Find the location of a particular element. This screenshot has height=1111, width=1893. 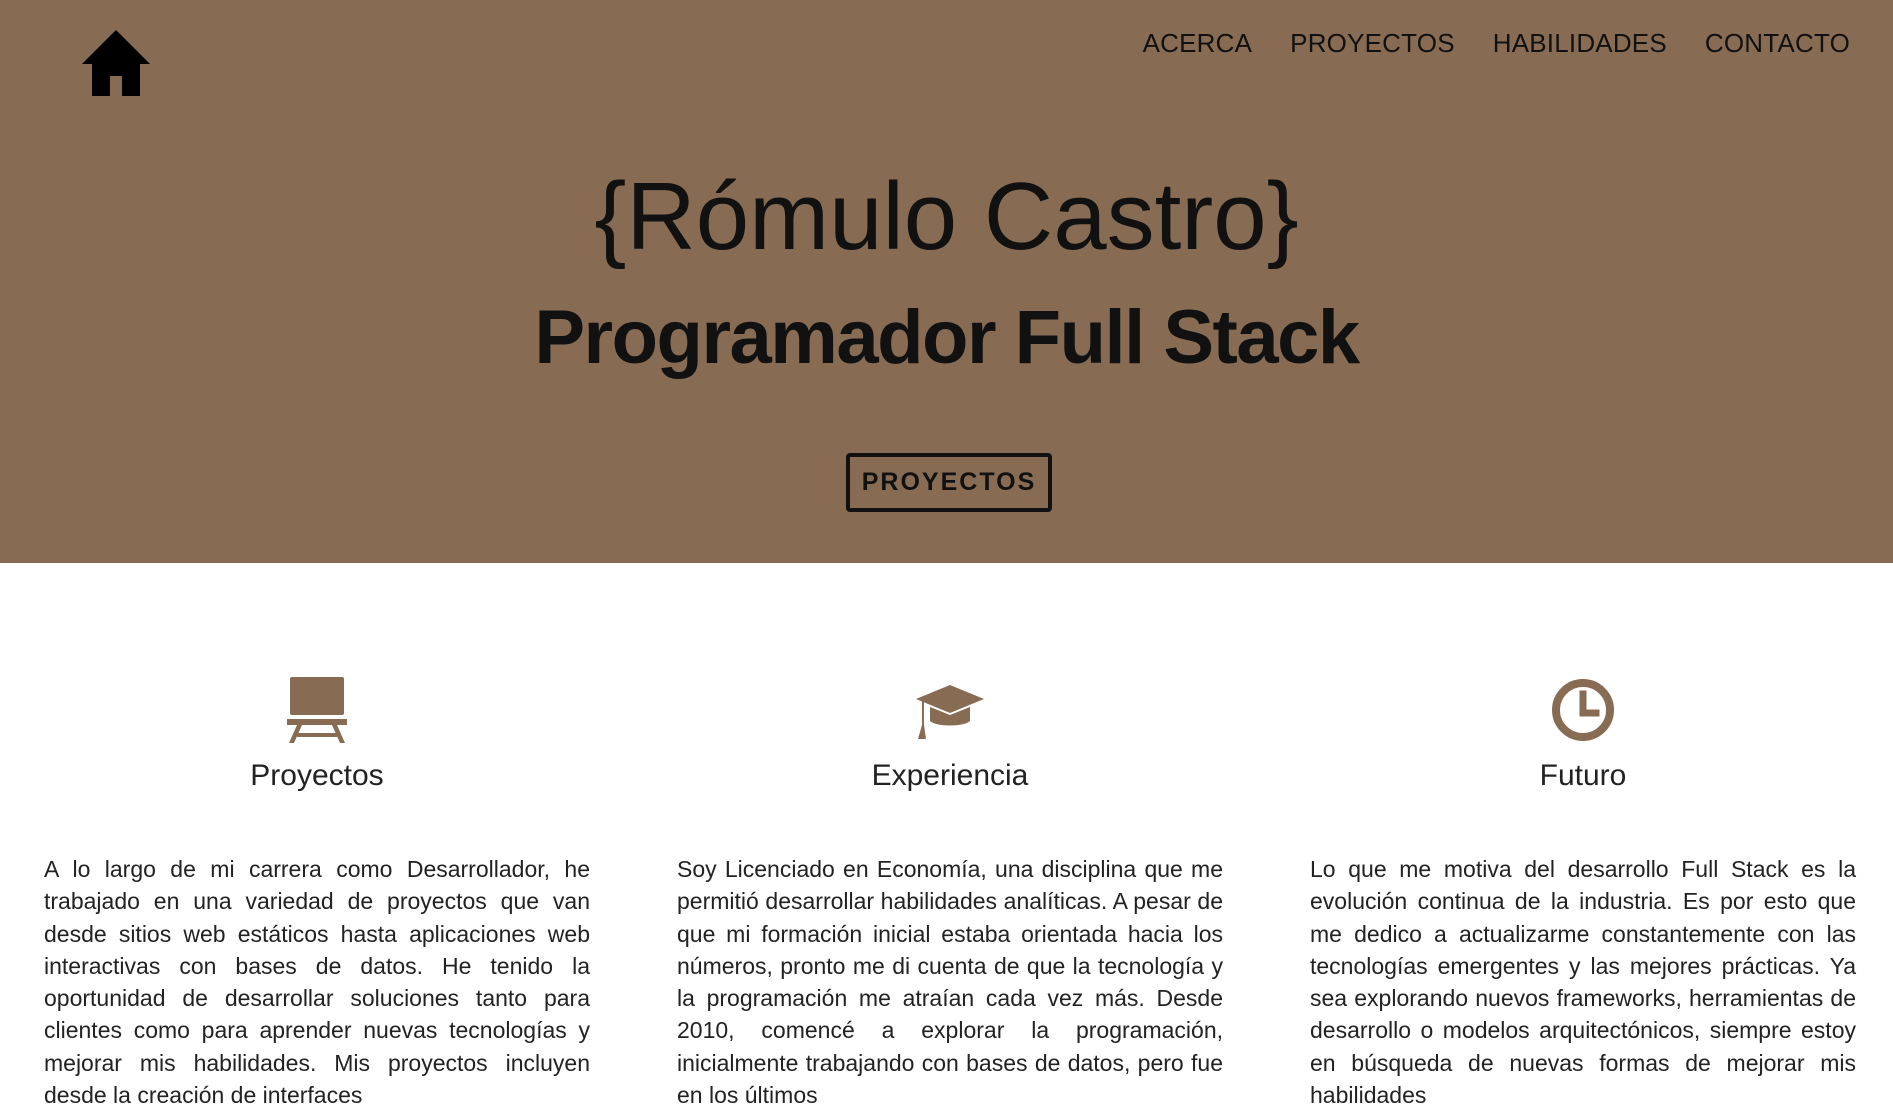

feature-title: Proyectos is located at coordinates (317, 775).